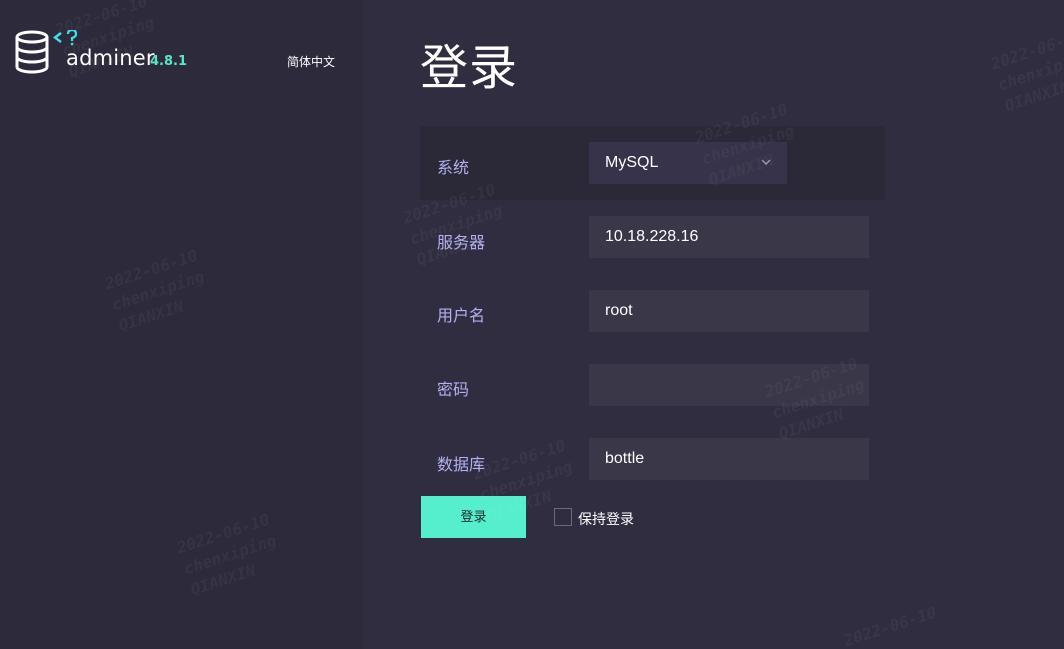  I want to click on app-version: 4.8.1, so click(168, 61).